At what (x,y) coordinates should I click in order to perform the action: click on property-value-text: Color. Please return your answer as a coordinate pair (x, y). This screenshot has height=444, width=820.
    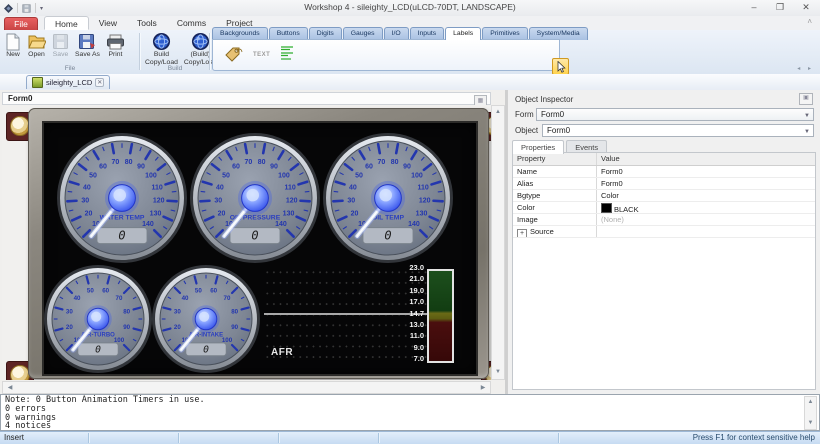
    Looking at the image, I should click on (610, 195).